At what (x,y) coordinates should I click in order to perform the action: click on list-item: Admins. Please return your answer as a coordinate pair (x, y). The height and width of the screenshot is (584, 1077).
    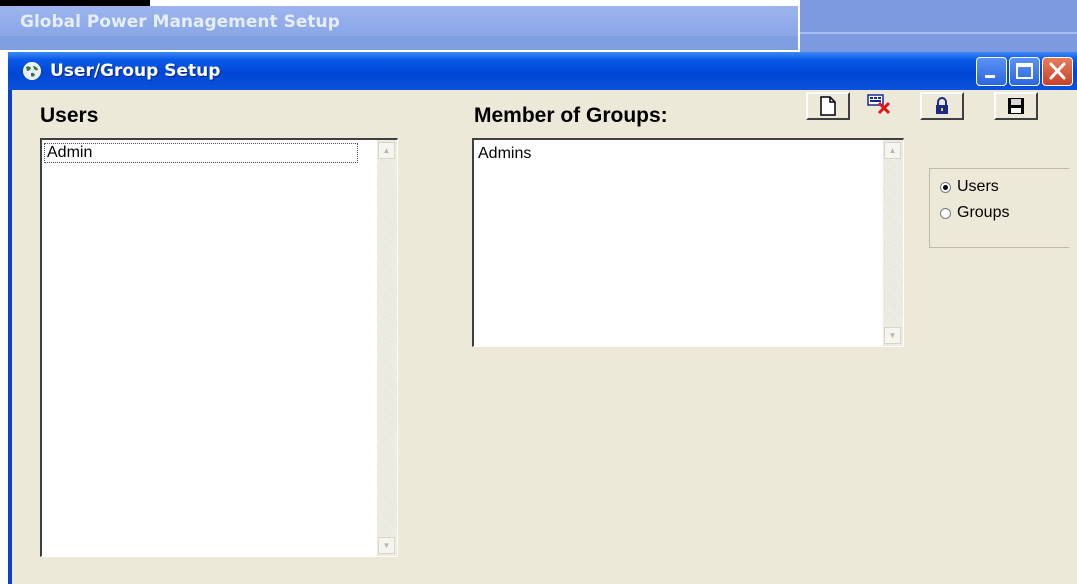
    Looking at the image, I should click on (504, 154).